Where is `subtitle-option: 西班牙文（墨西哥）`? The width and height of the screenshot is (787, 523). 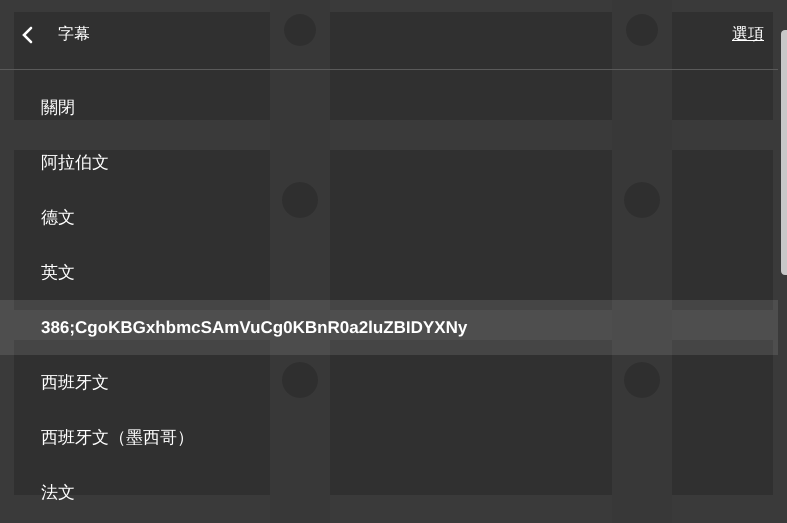
subtitle-option: 西班牙文（墨西哥） is located at coordinates (389, 437).